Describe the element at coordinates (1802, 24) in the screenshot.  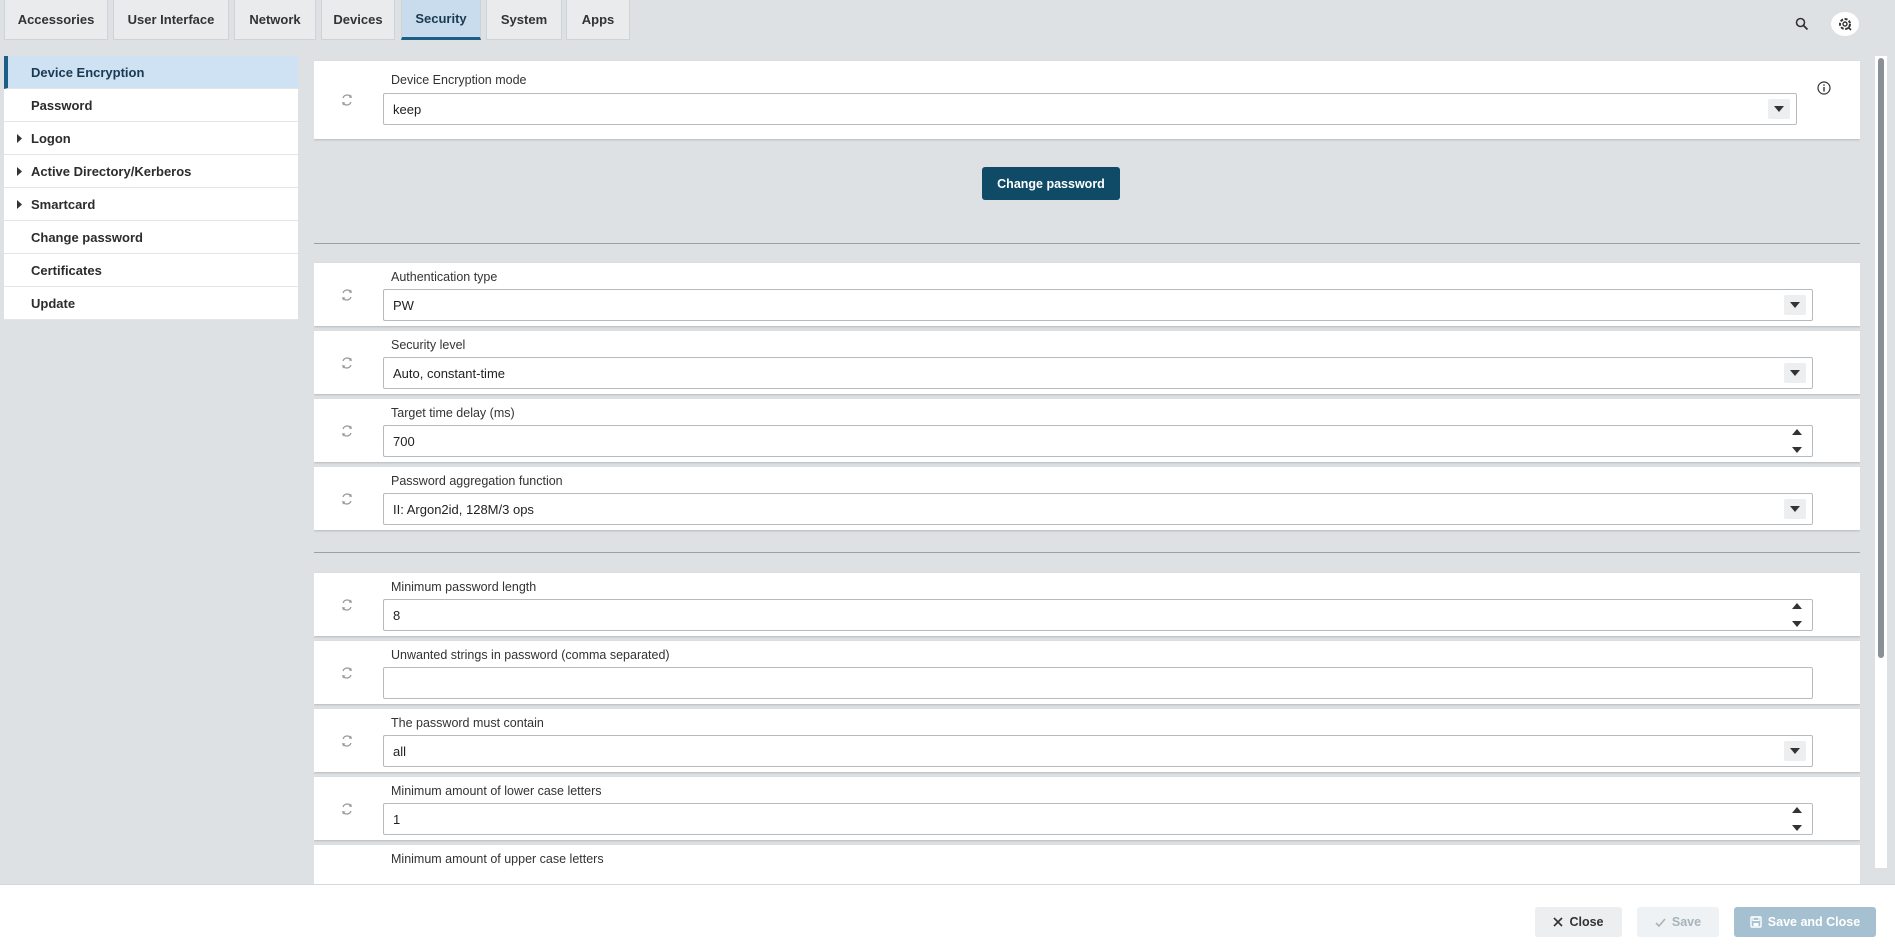
I see `search-icon` at that location.